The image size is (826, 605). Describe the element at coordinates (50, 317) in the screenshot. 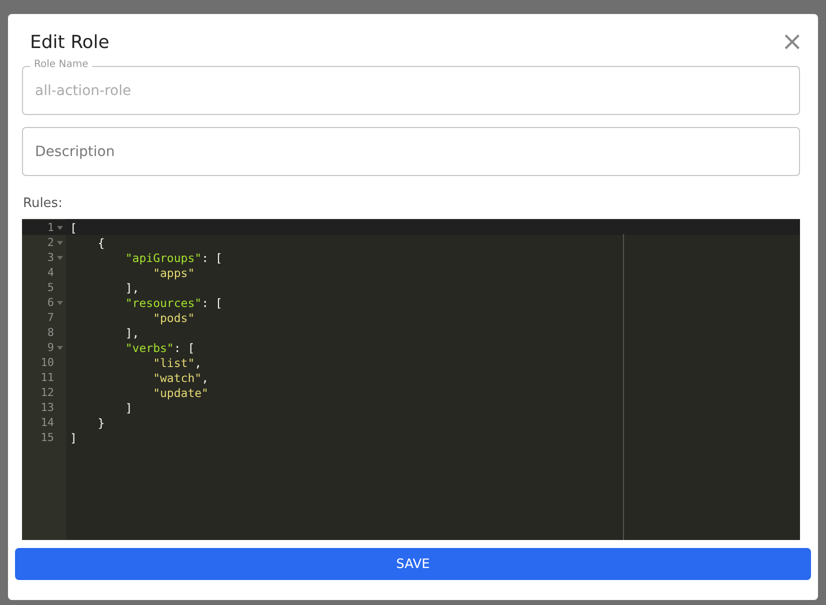

I see `line-number: 7` at that location.